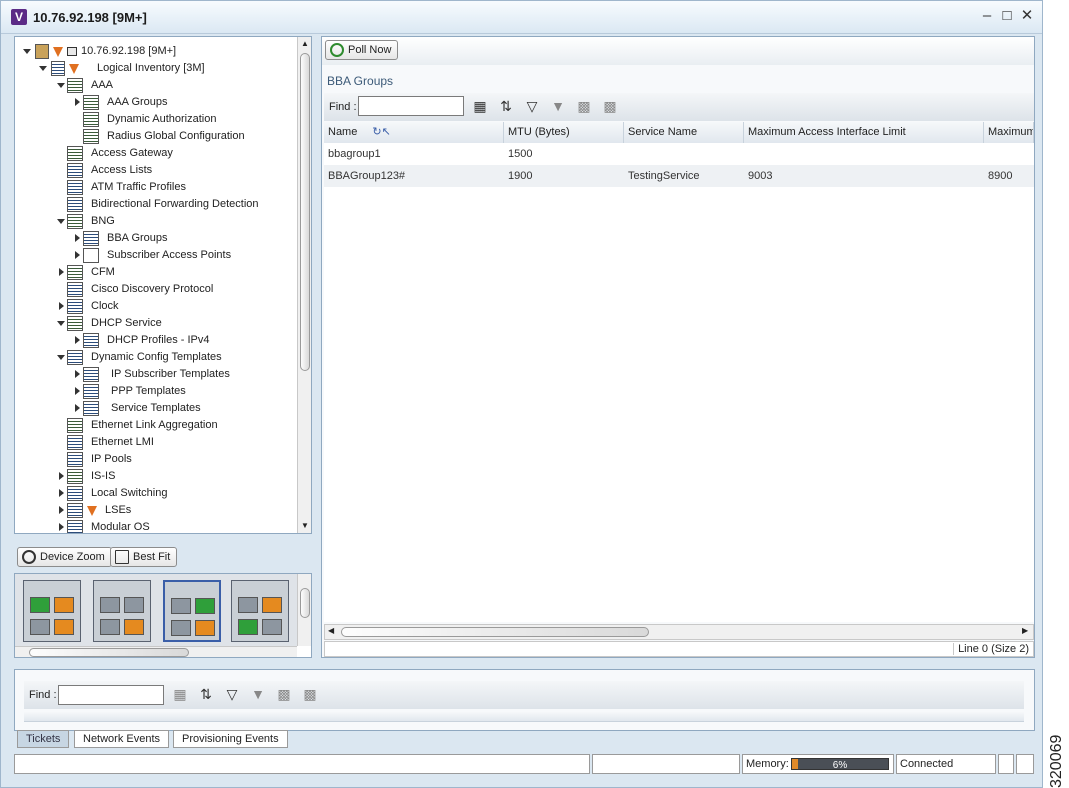 The image size is (1069, 788). I want to click on tree-label: Local Switching, so click(129, 493).